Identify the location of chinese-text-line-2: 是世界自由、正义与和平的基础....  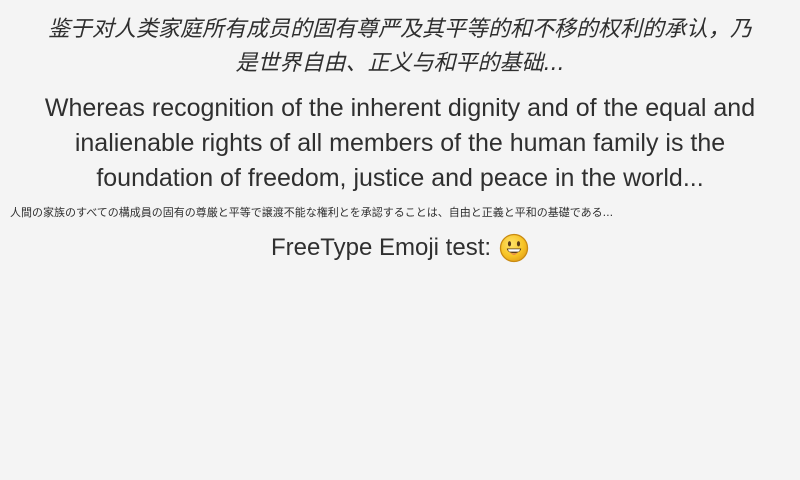
(400, 63).